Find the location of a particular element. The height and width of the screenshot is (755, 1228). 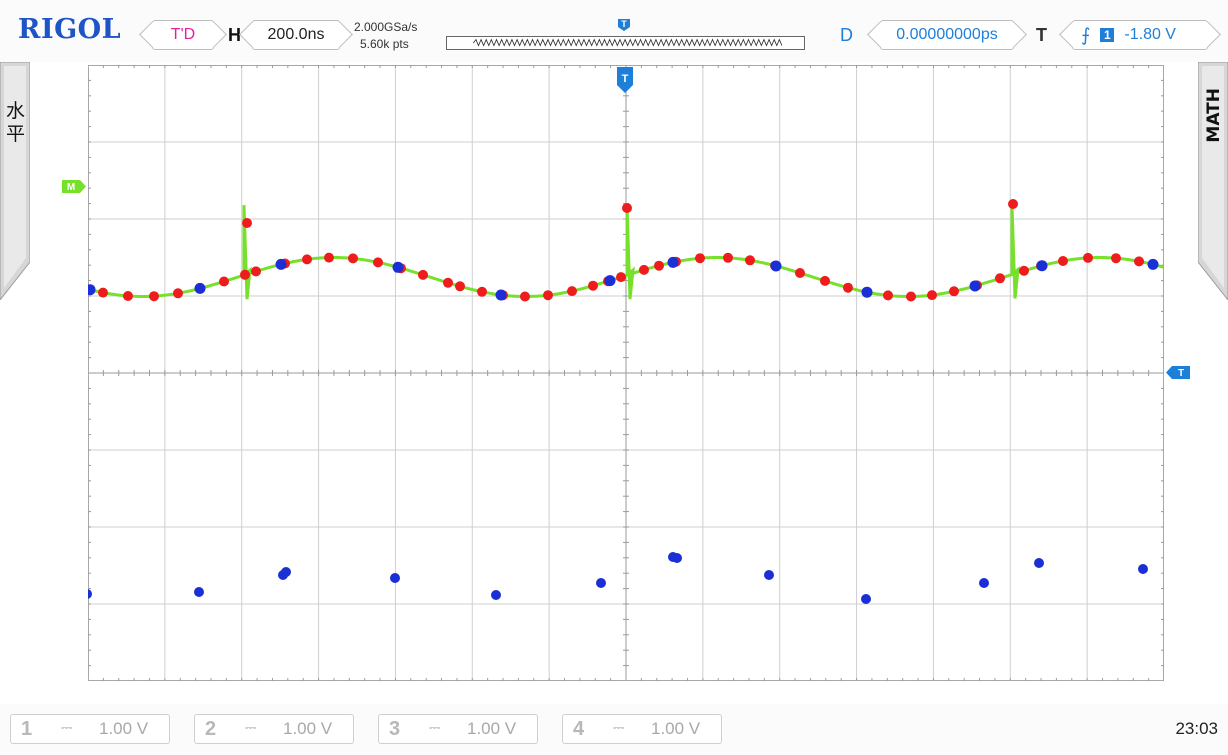

sample-rate: 2.000GSa/s is located at coordinates (386, 27).